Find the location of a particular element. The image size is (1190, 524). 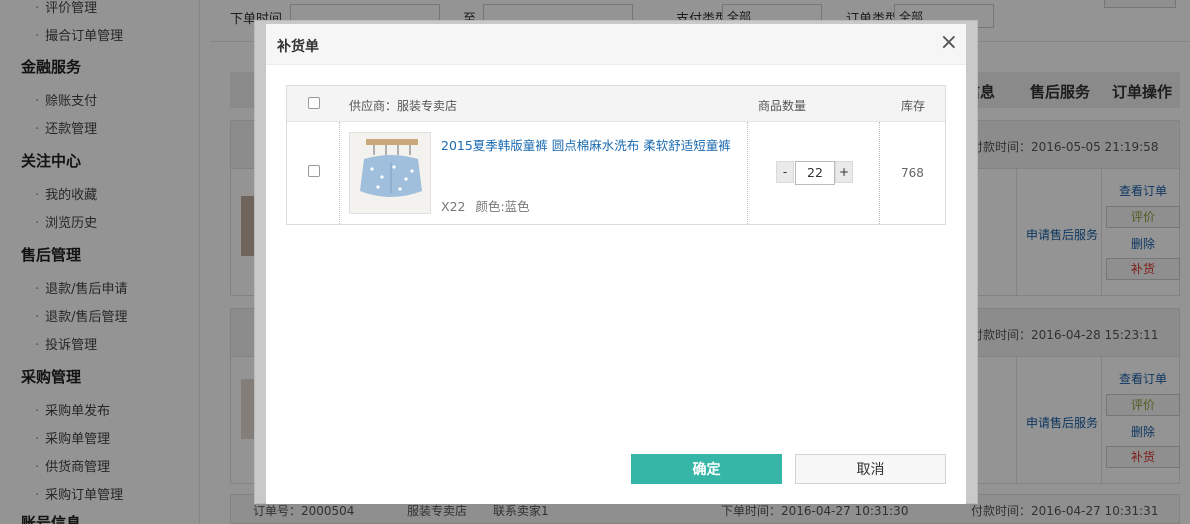

product-spec: X22 颜色:蓝色 is located at coordinates (488, 205).